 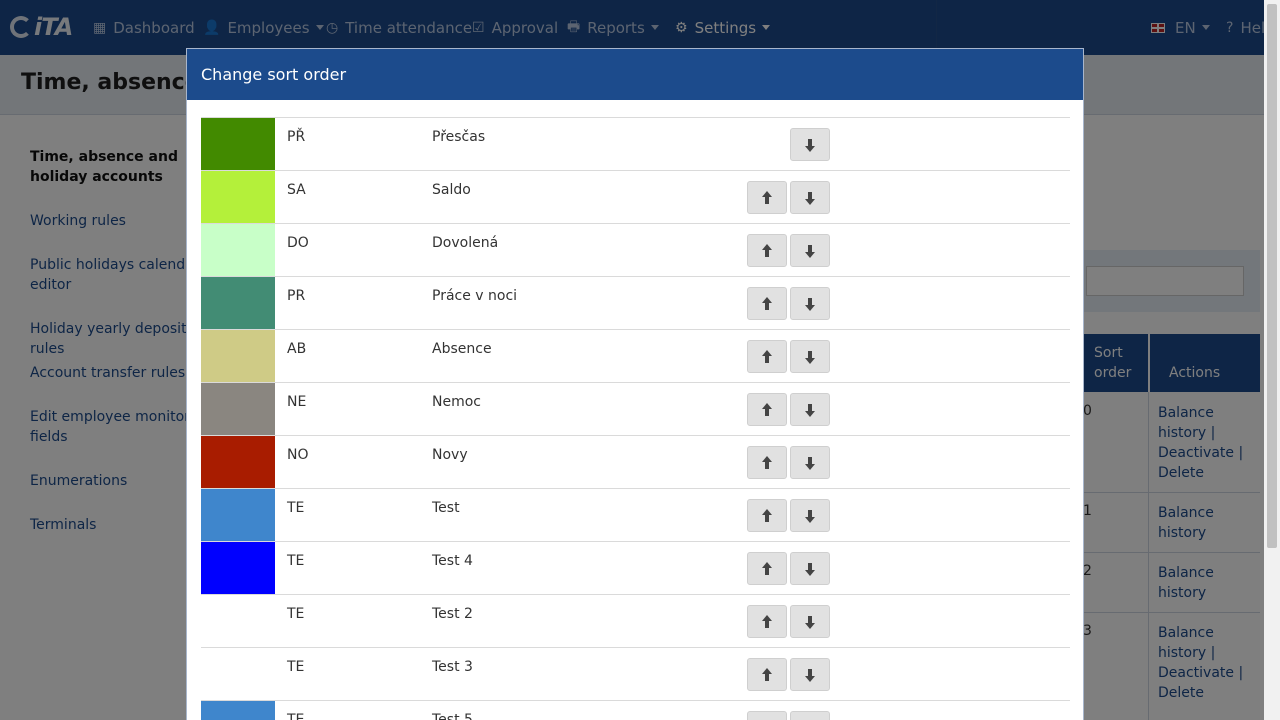 I want to click on account-code: DO, so click(x=298, y=243).